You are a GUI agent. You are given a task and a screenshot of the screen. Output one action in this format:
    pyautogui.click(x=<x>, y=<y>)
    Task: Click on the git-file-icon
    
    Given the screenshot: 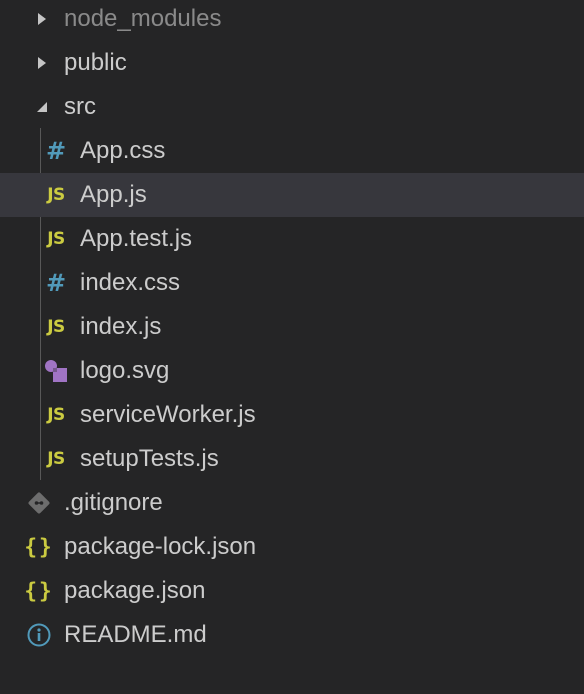 What is the action you would take?
    pyautogui.click(x=39, y=503)
    